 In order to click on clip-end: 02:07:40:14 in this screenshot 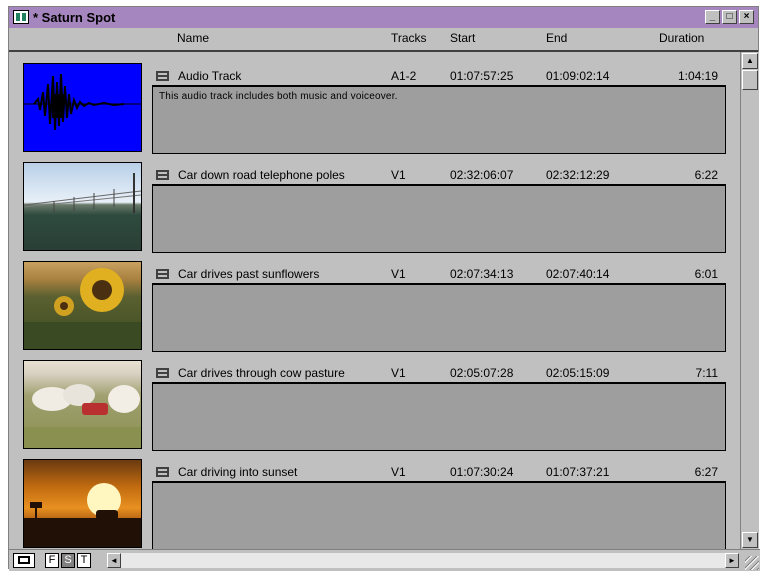, I will do `click(578, 274)`.